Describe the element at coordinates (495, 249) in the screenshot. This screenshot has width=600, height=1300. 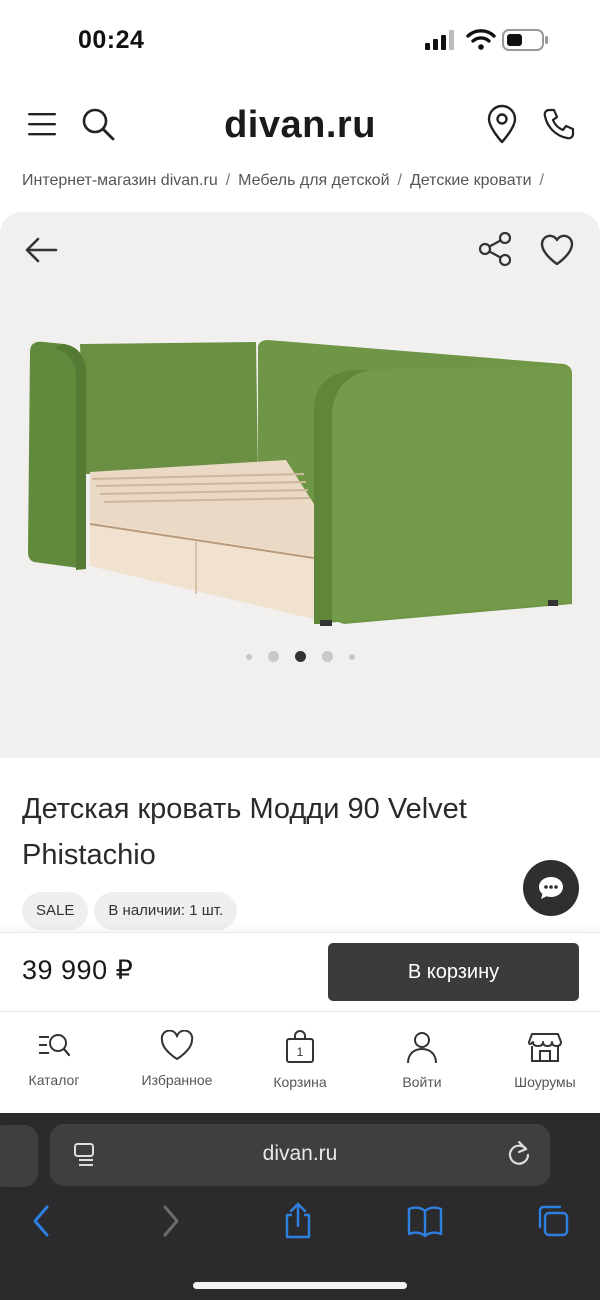
I see `share-icon` at that location.